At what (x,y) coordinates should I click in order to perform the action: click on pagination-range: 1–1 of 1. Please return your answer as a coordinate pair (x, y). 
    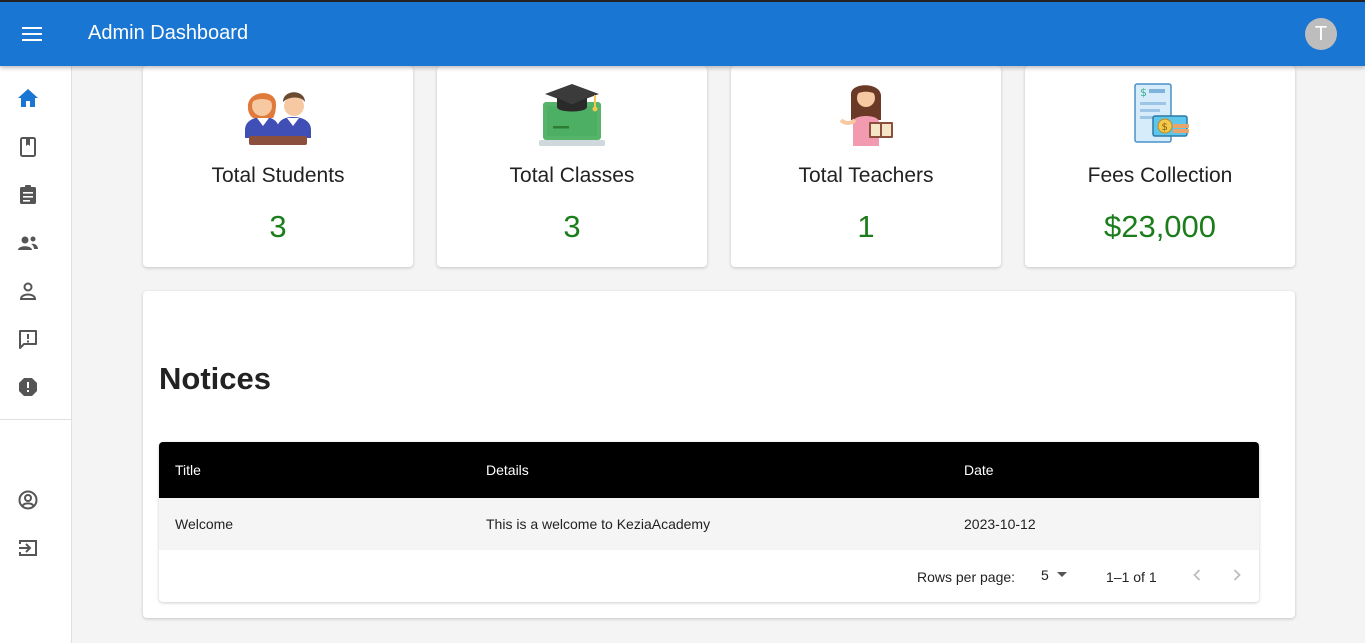
    Looking at the image, I should click on (1131, 577).